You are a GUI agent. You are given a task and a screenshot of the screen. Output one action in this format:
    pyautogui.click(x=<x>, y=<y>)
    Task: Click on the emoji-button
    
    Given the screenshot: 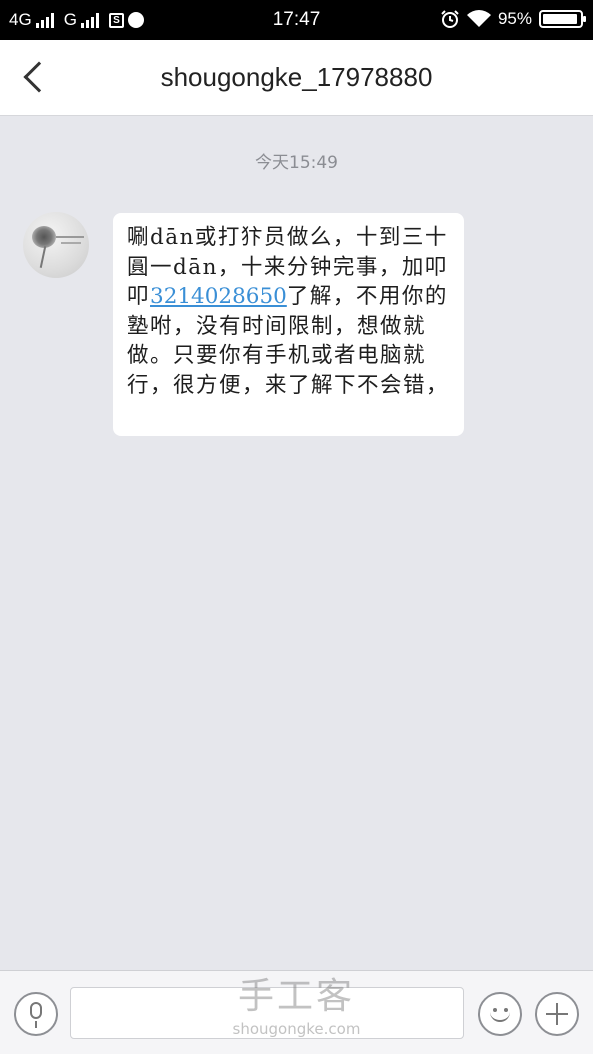 What is the action you would take?
    pyautogui.click(x=500, y=1014)
    